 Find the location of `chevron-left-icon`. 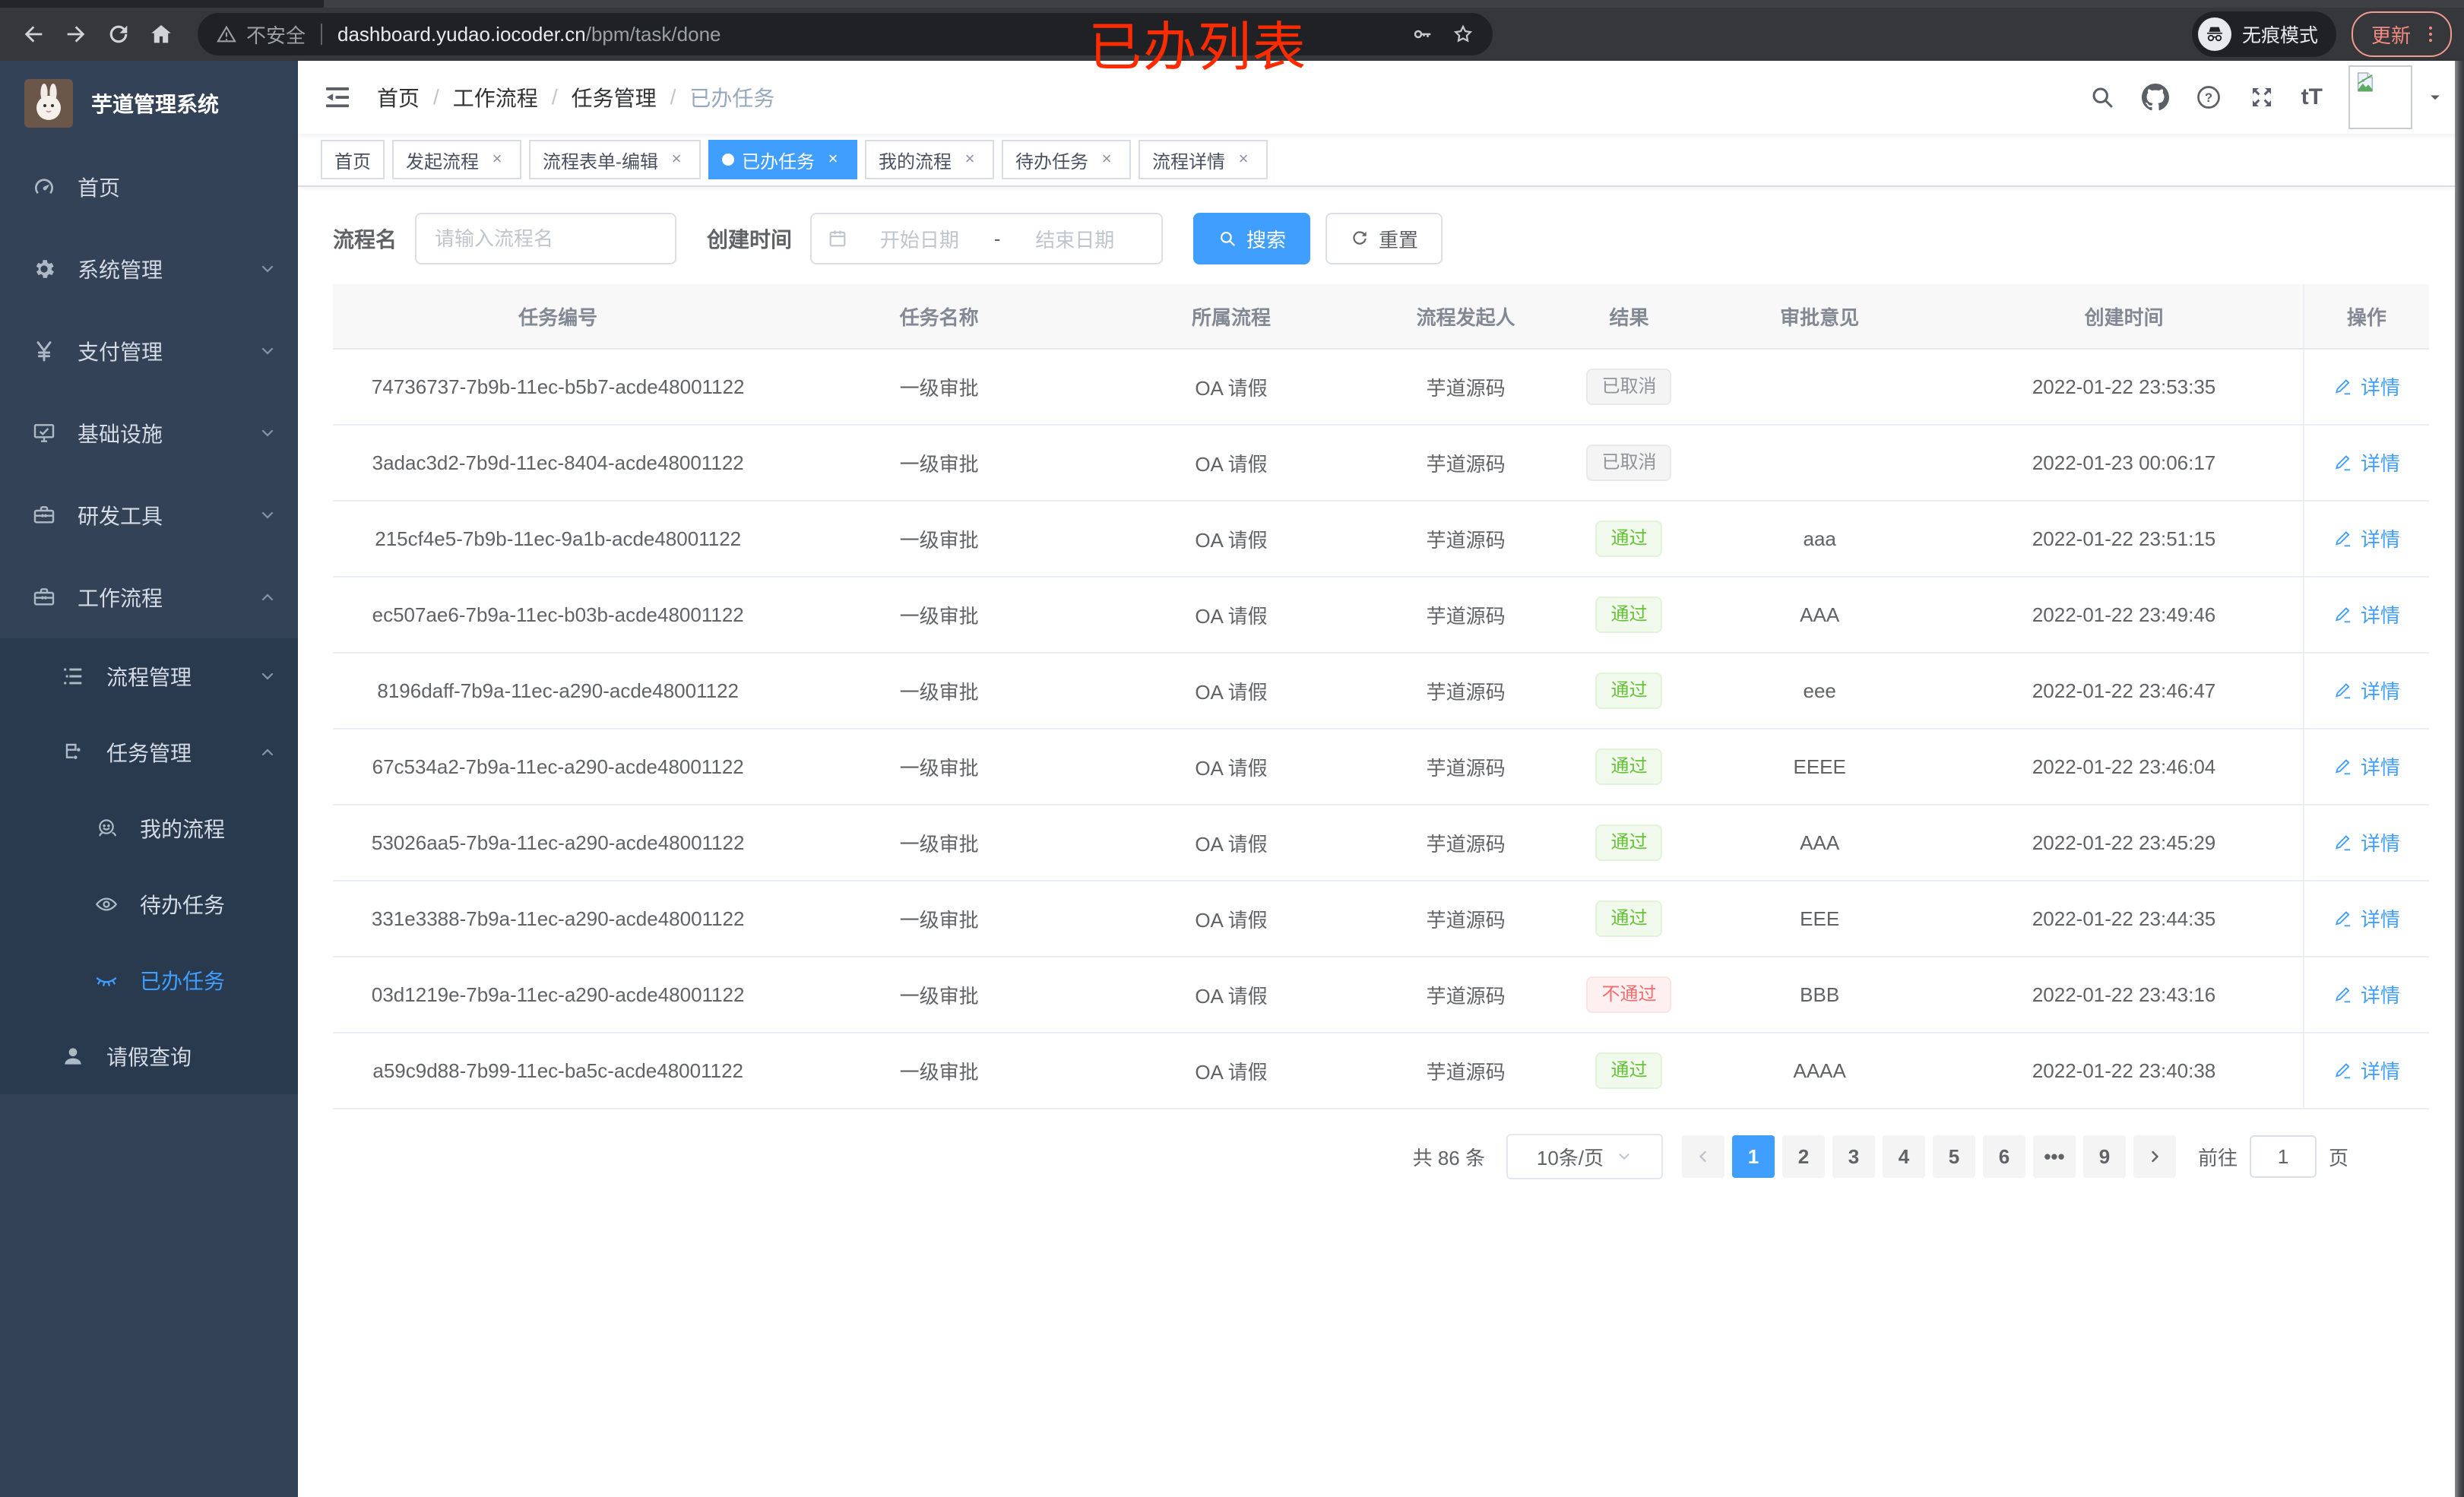

chevron-left-icon is located at coordinates (1703, 1156).